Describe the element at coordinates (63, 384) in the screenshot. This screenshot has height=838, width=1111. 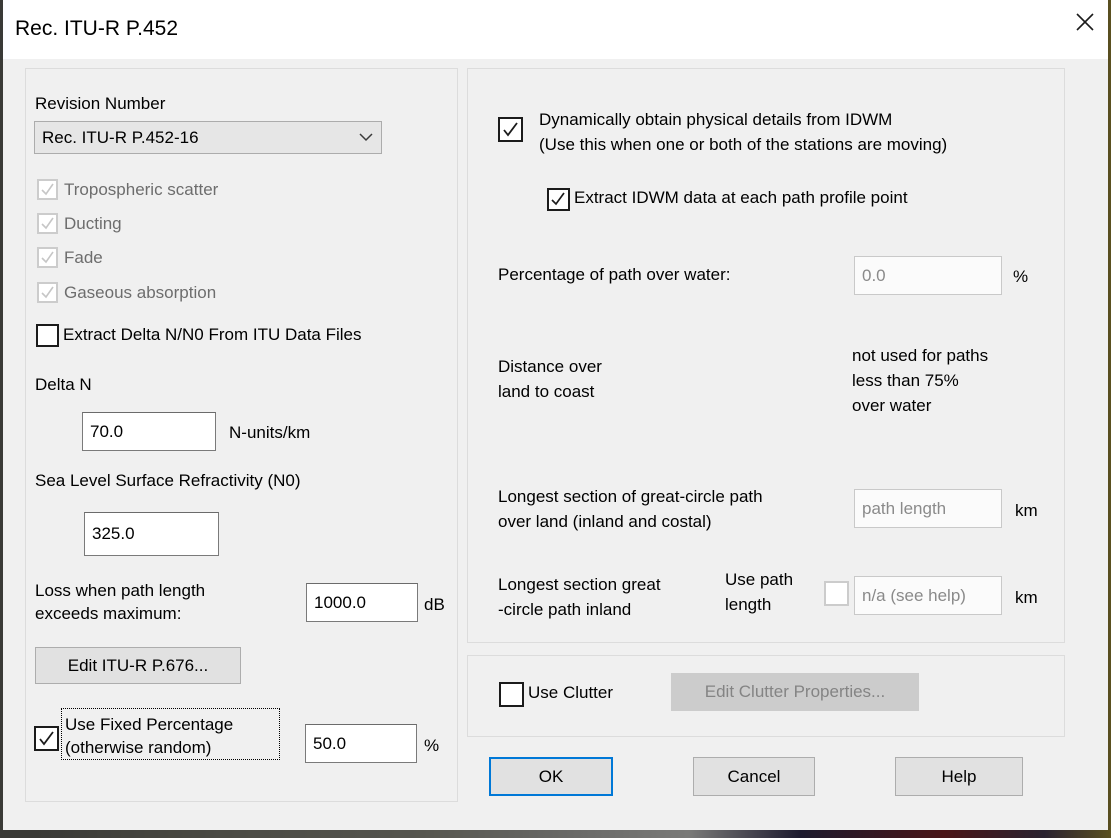
I see `label-delta-n: Delta N` at that location.